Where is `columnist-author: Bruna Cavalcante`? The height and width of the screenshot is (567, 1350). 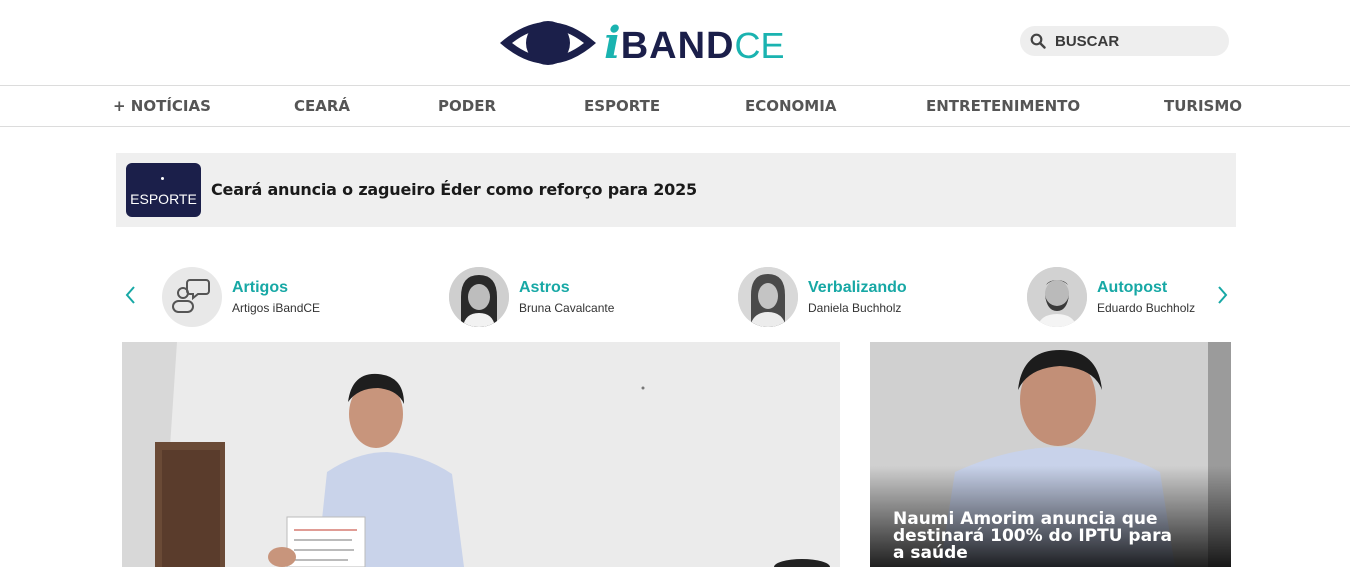
columnist-author: Bruna Cavalcante is located at coordinates (567, 308).